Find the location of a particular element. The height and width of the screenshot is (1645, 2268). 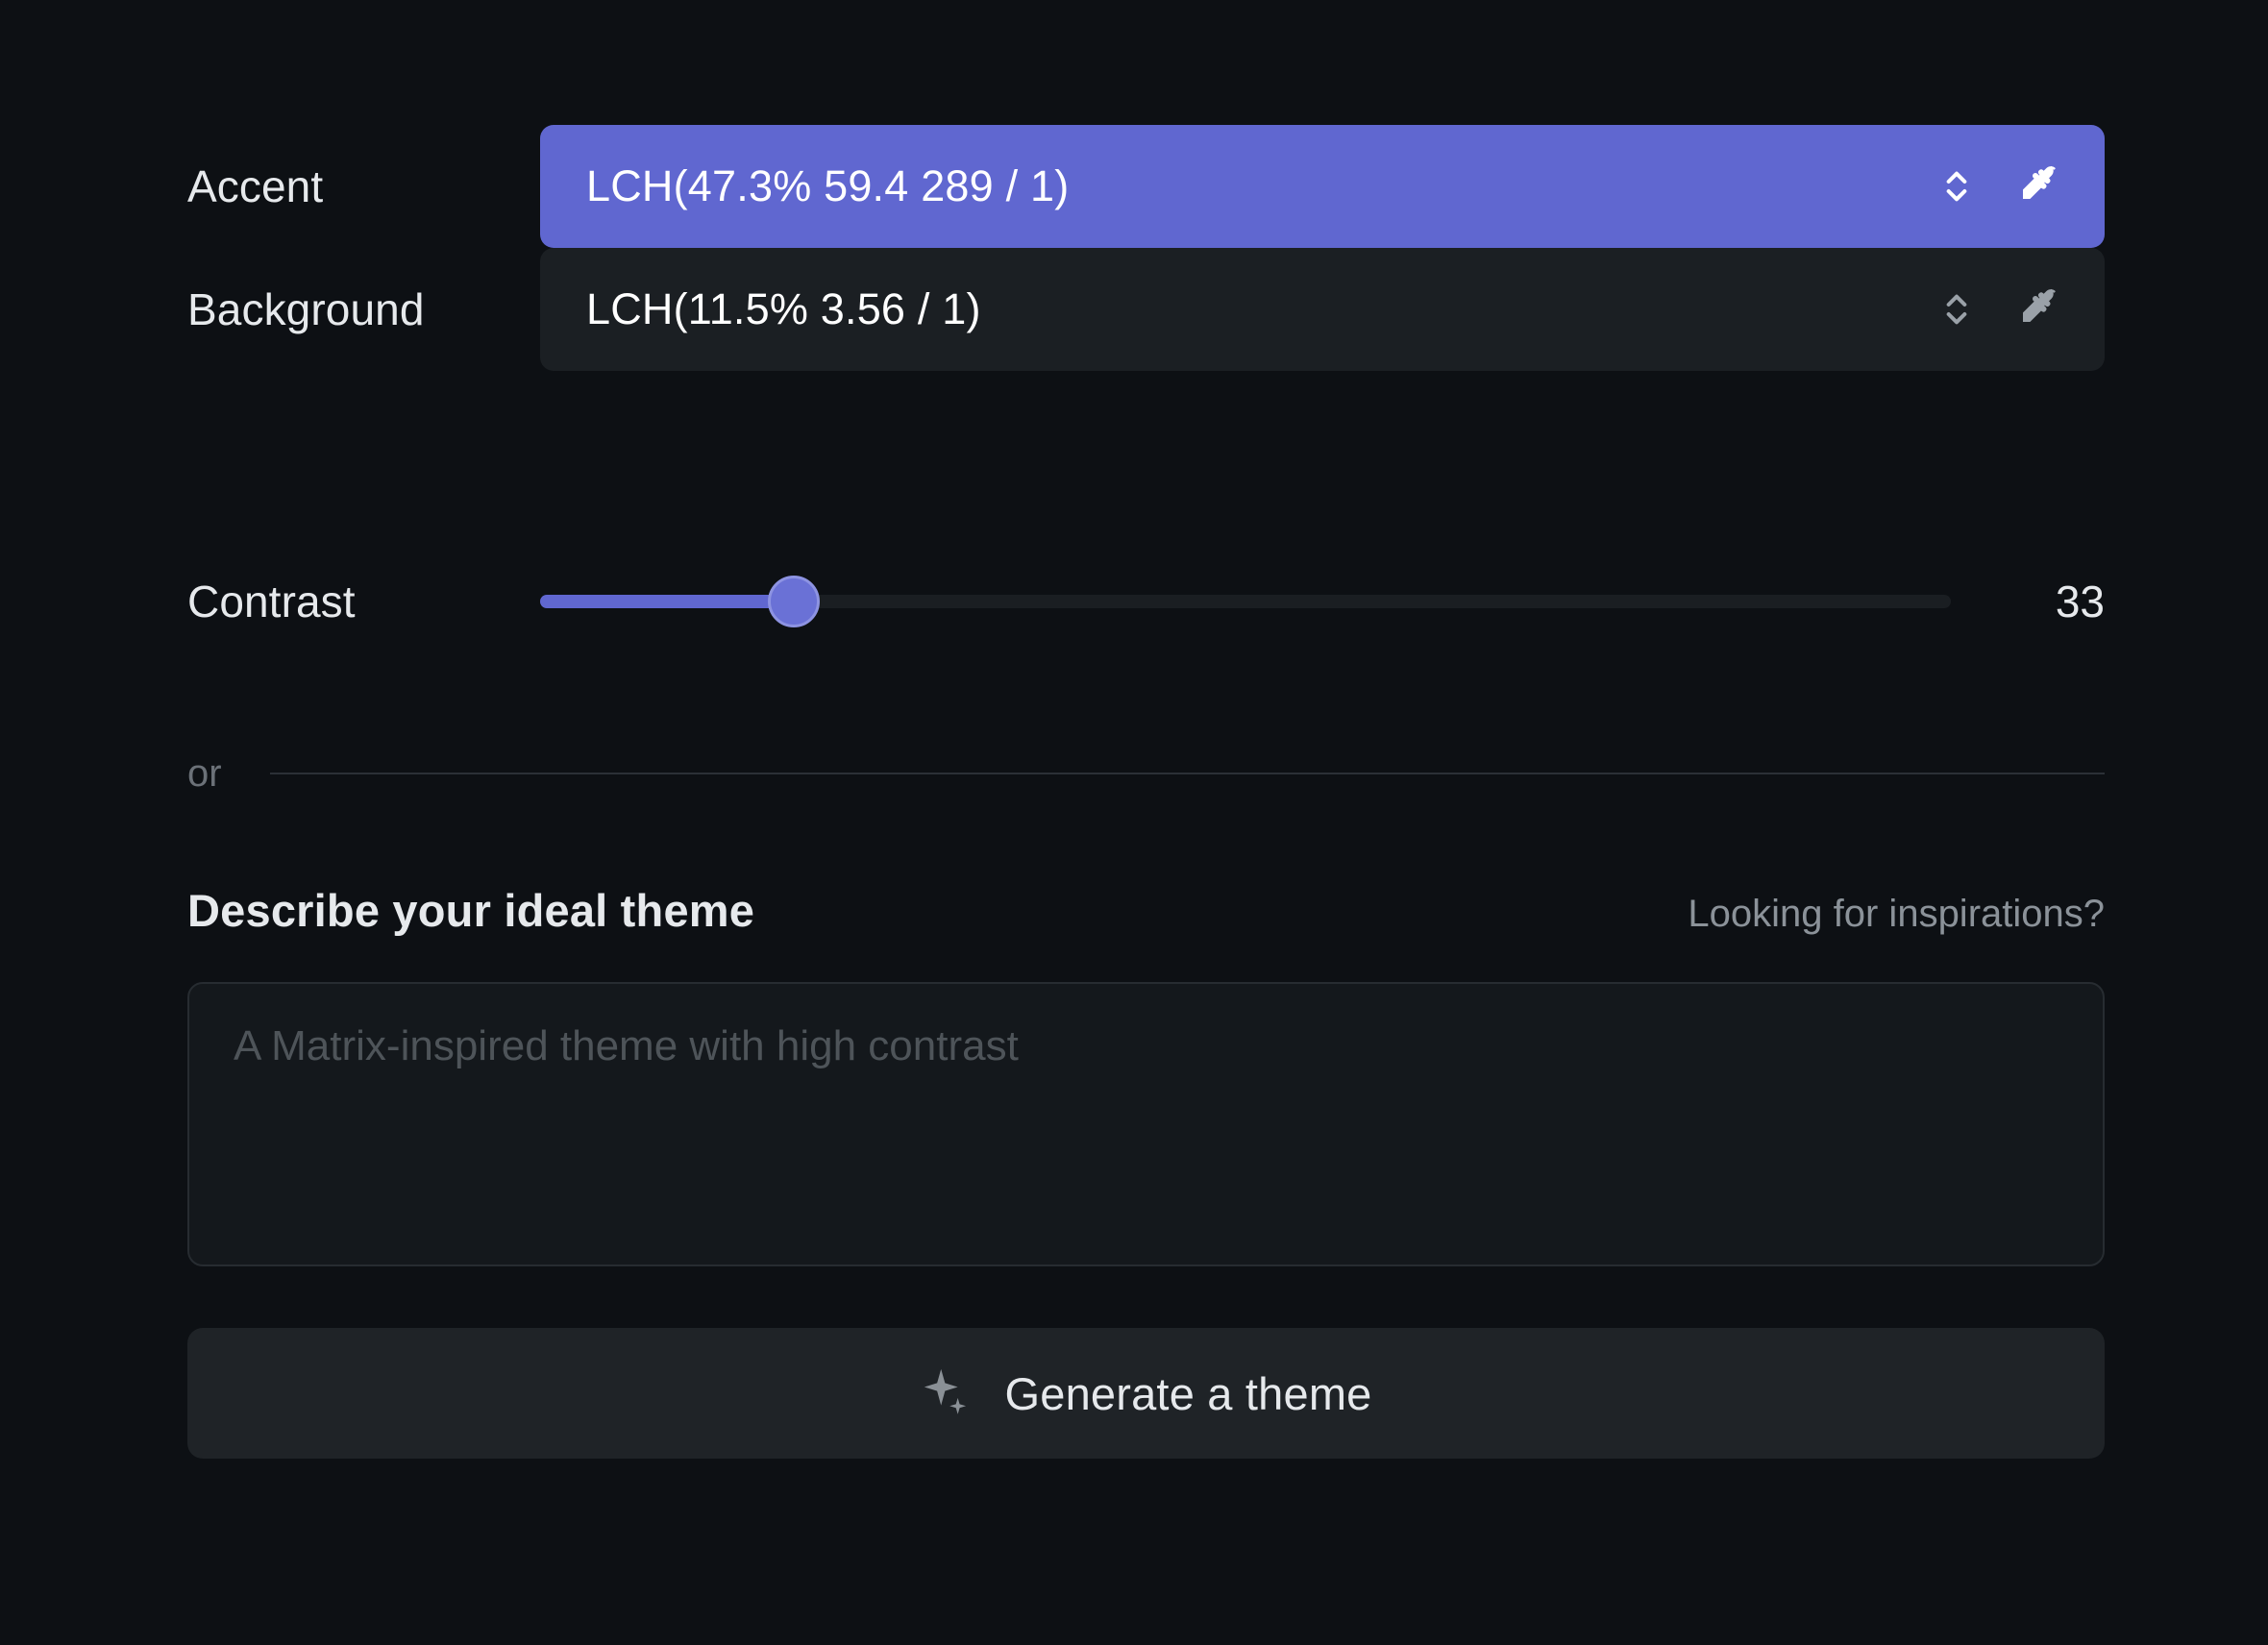

or-divider: or is located at coordinates (1146, 773).